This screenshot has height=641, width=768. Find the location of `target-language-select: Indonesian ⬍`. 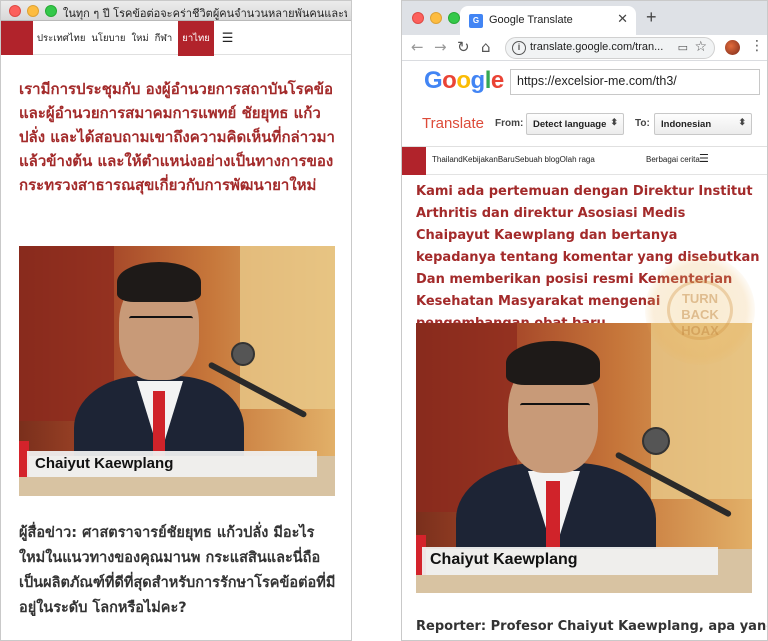

target-language-select: Indonesian ⬍ is located at coordinates (703, 124).